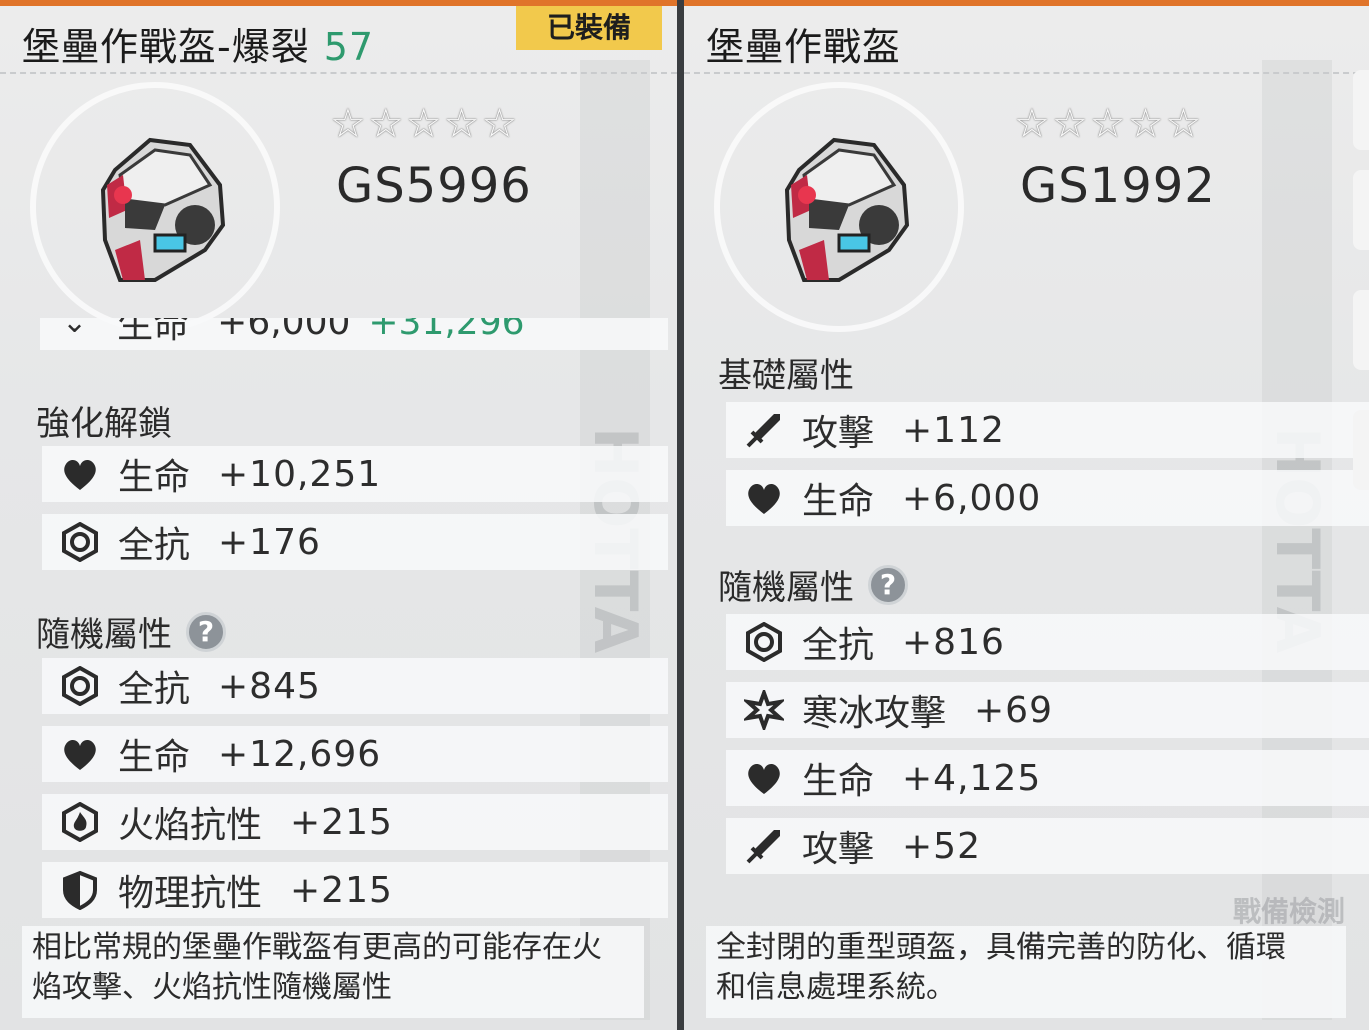  I want to click on stat-row: 攻擊 +112, so click(1047, 430).